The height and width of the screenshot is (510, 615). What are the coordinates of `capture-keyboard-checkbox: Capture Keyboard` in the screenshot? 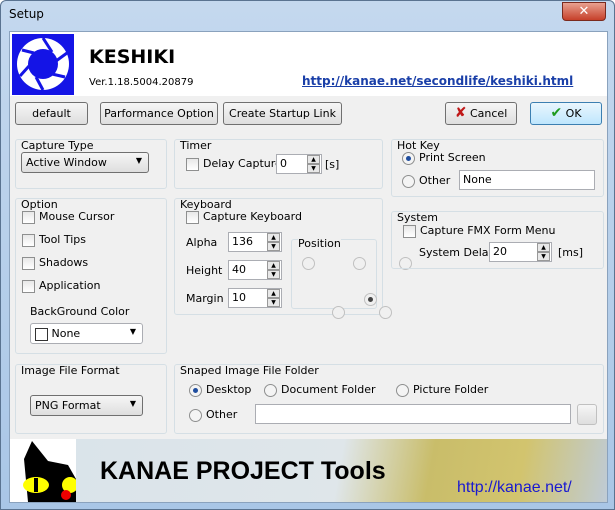 It's located at (244, 217).